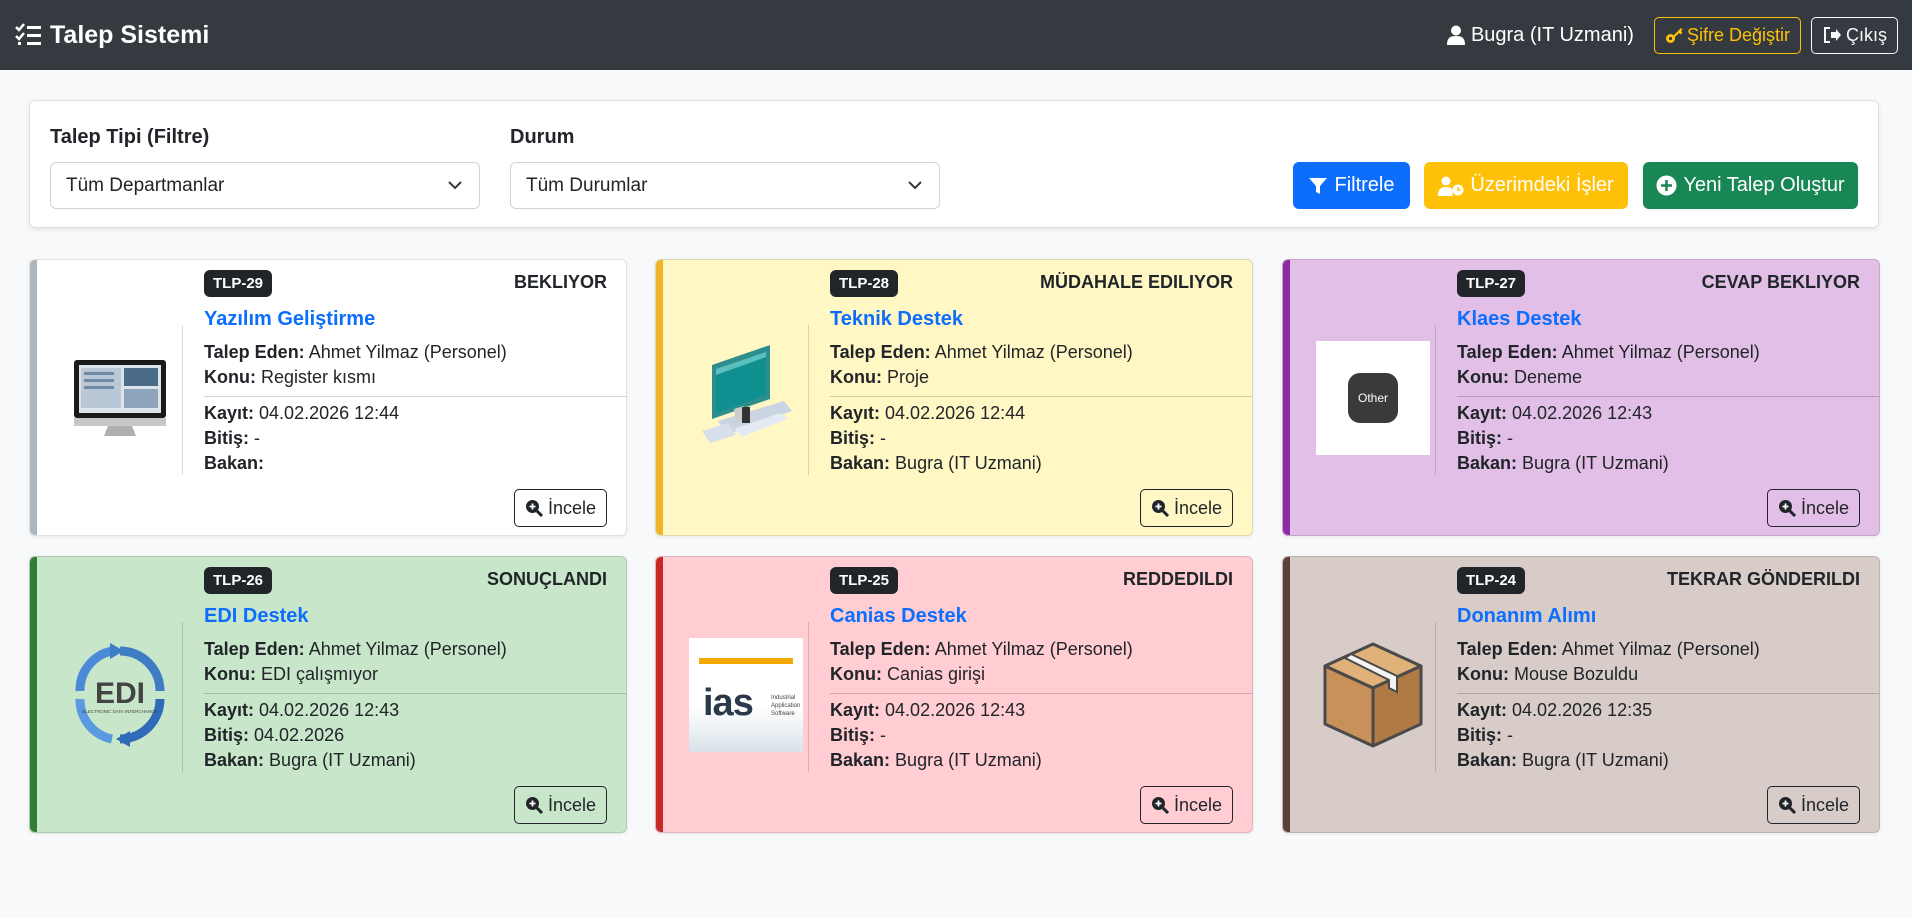  Describe the element at coordinates (898, 616) in the screenshot. I see `ticket-title: Canias Destek` at that location.